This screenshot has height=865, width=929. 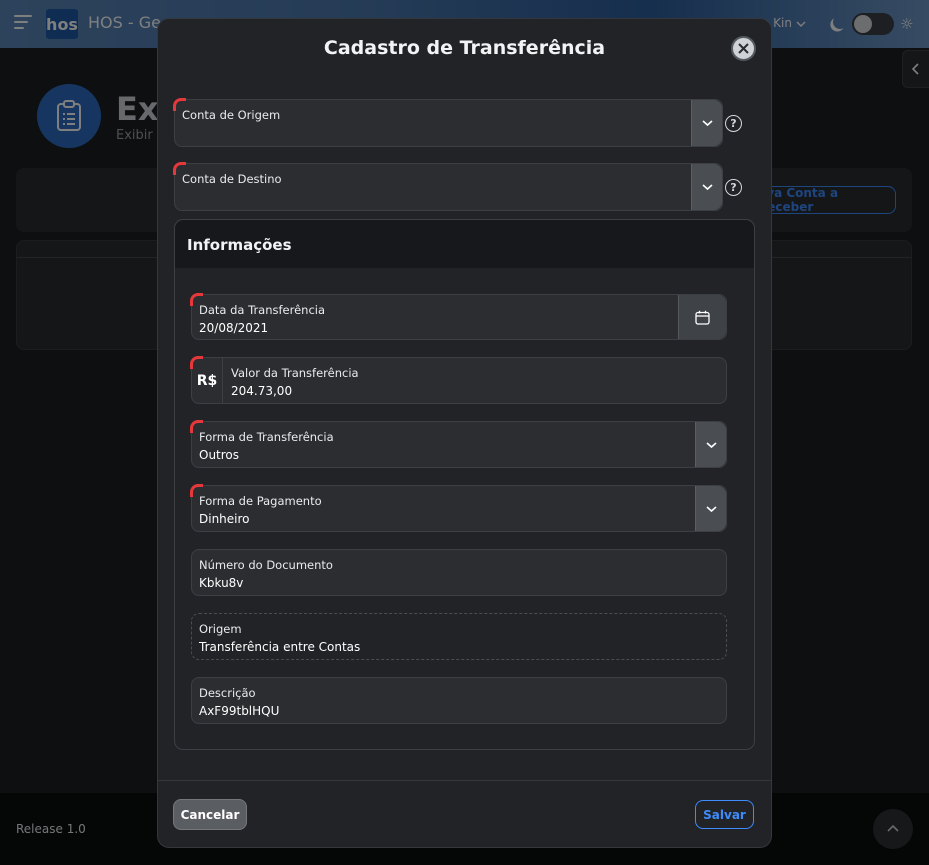 I want to click on modal-title: Cadastro de Transferência, so click(x=464, y=48).